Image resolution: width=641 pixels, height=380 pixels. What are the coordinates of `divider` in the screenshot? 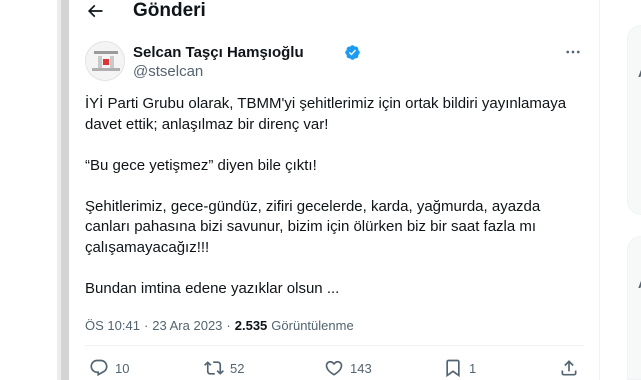 It's located at (334, 345).